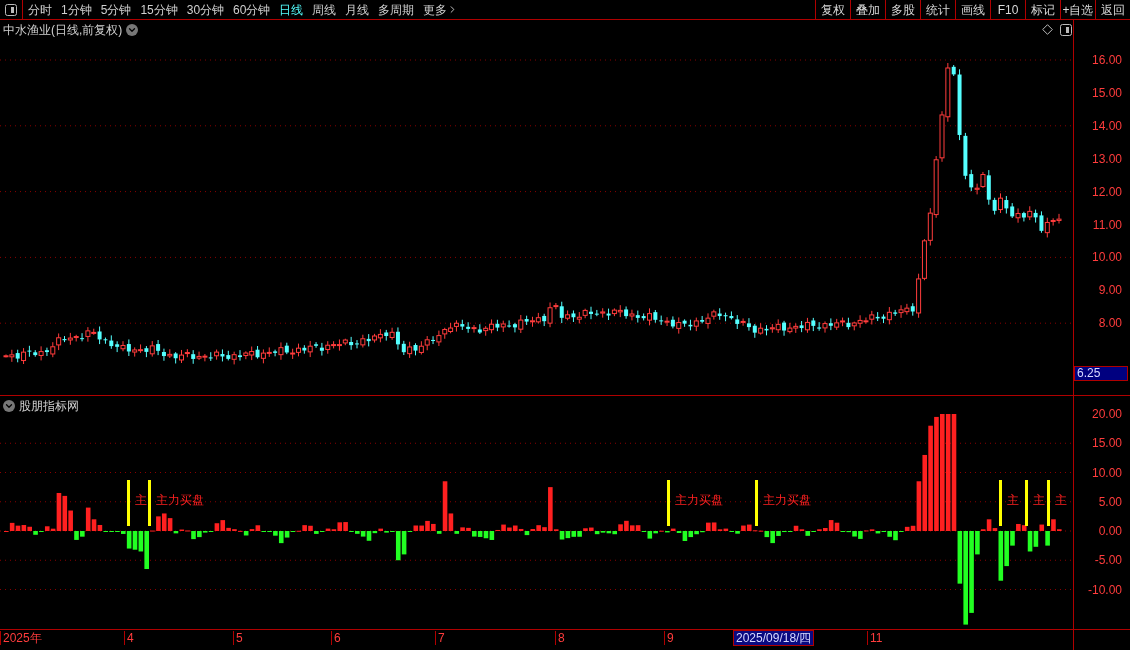 This screenshot has width=1130, height=650. Describe the element at coordinates (40, 9) in the screenshot. I see `period-tab: 分时` at that location.